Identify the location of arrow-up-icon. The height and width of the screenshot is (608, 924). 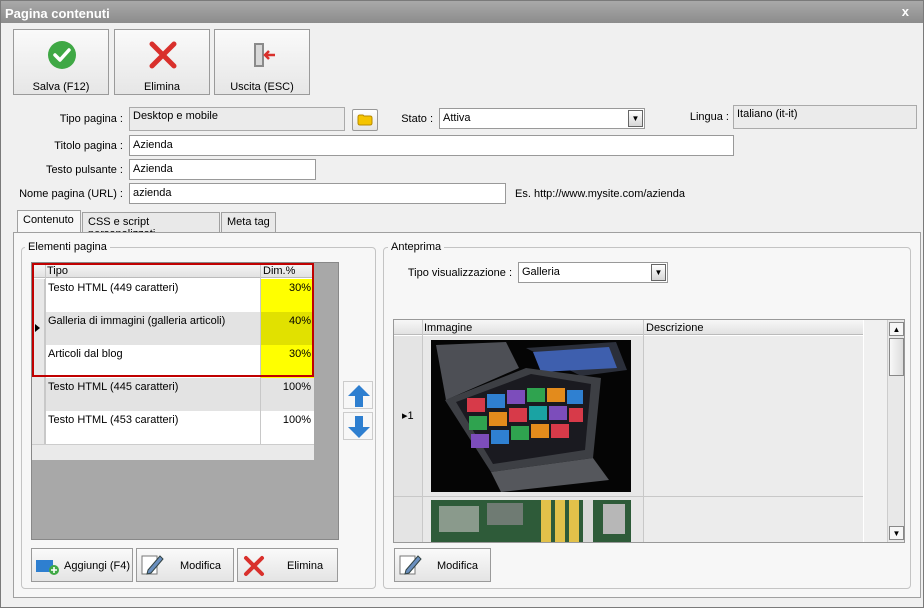
(359, 396).